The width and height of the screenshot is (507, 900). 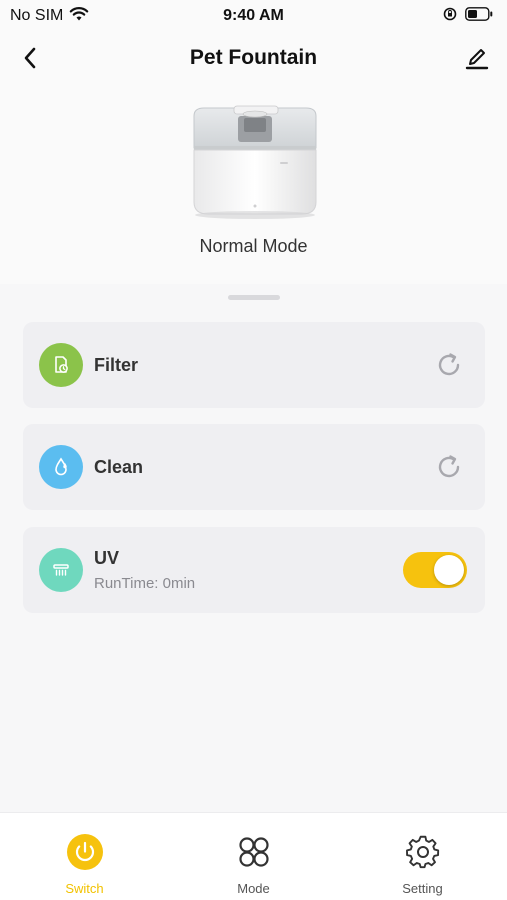 I want to click on tab-setting: Setting, so click(x=422, y=856).